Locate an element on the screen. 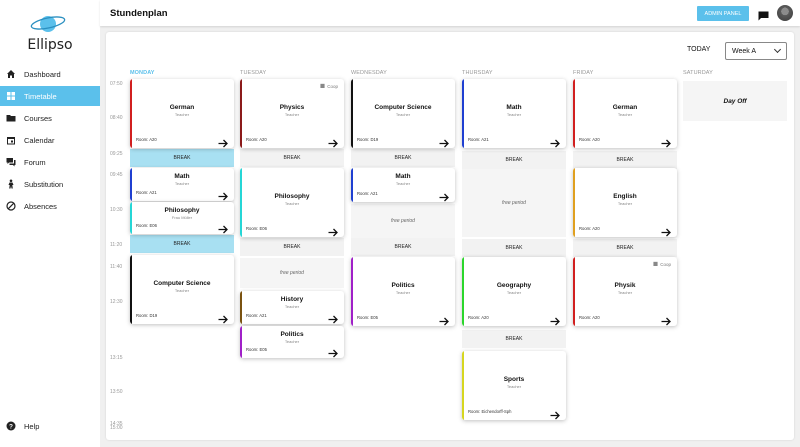 The width and height of the screenshot is (800, 447). lesson-subject: Computer Science is located at coordinates (182, 283).